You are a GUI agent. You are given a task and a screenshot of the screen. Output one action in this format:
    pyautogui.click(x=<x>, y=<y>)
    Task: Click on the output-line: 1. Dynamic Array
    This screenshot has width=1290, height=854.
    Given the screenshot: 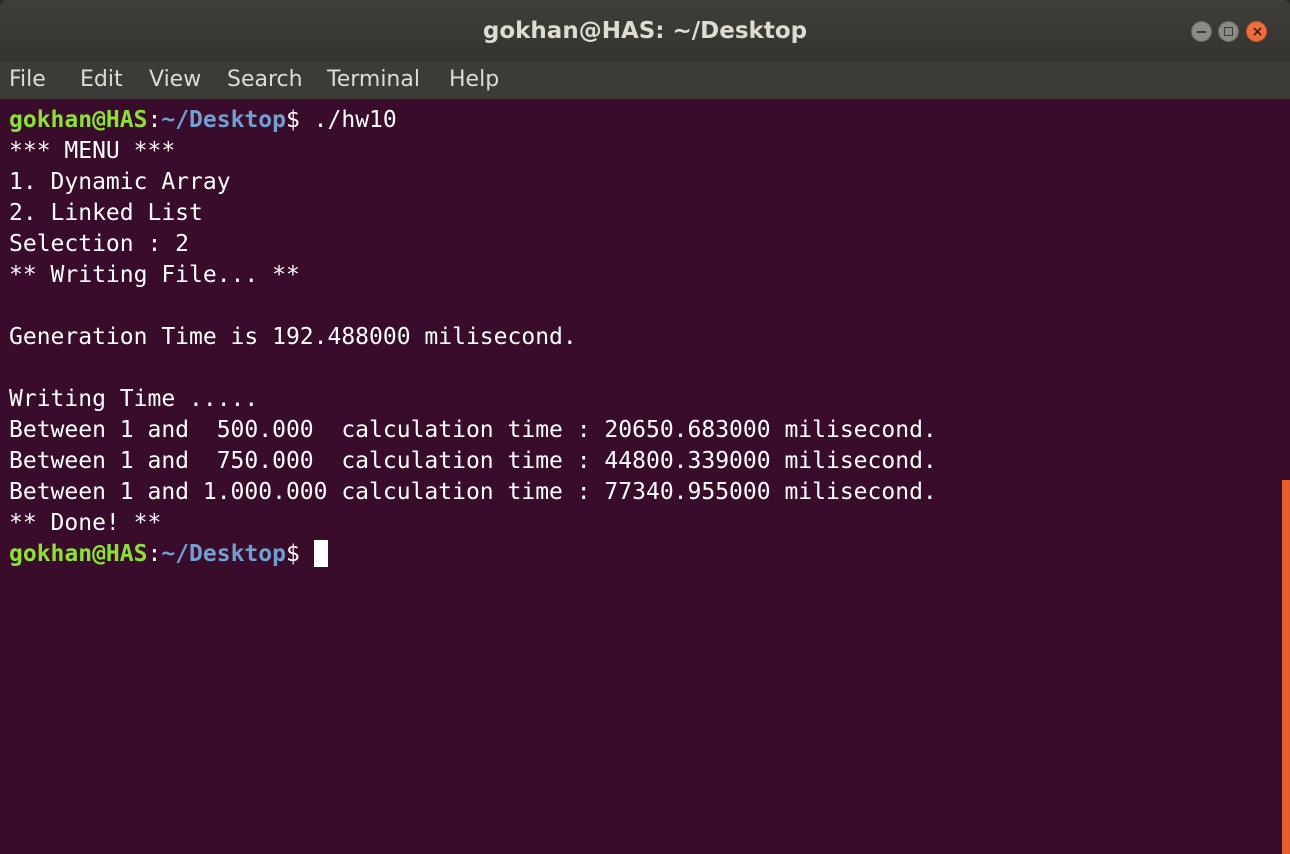 What is the action you would take?
    pyautogui.click(x=120, y=182)
    